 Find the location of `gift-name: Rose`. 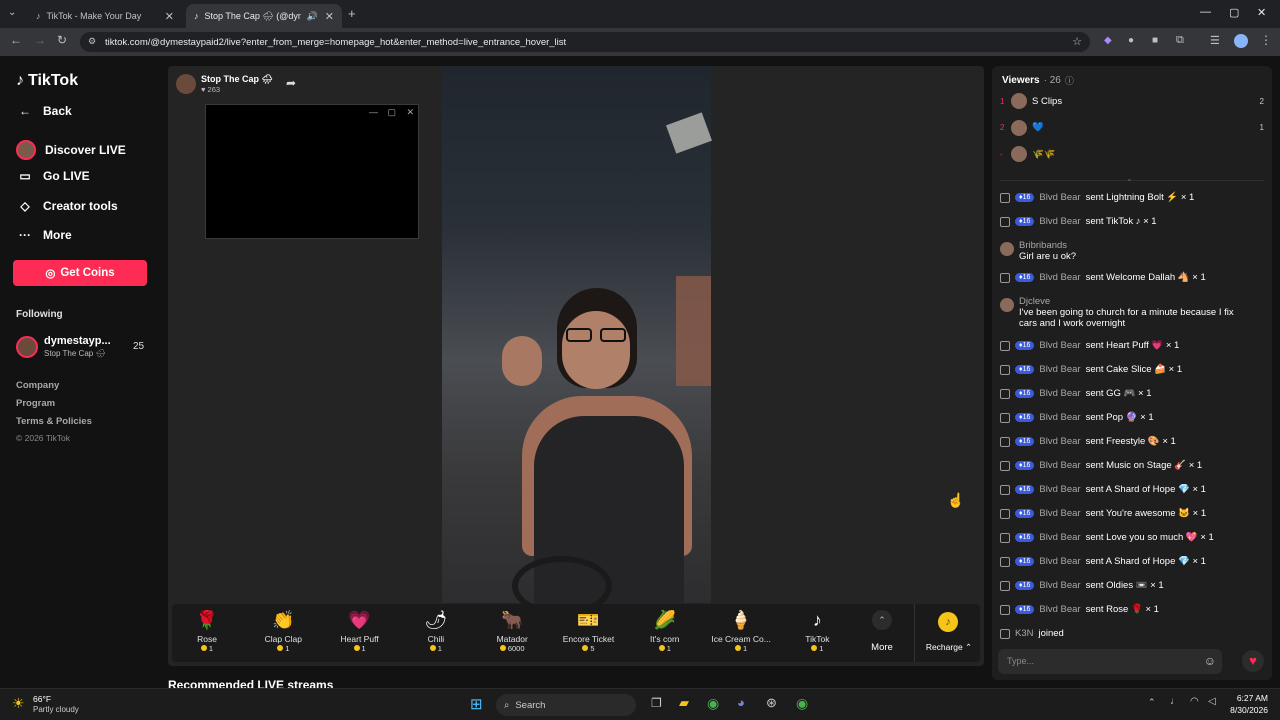

gift-name: Rose is located at coordinates (207, 639).